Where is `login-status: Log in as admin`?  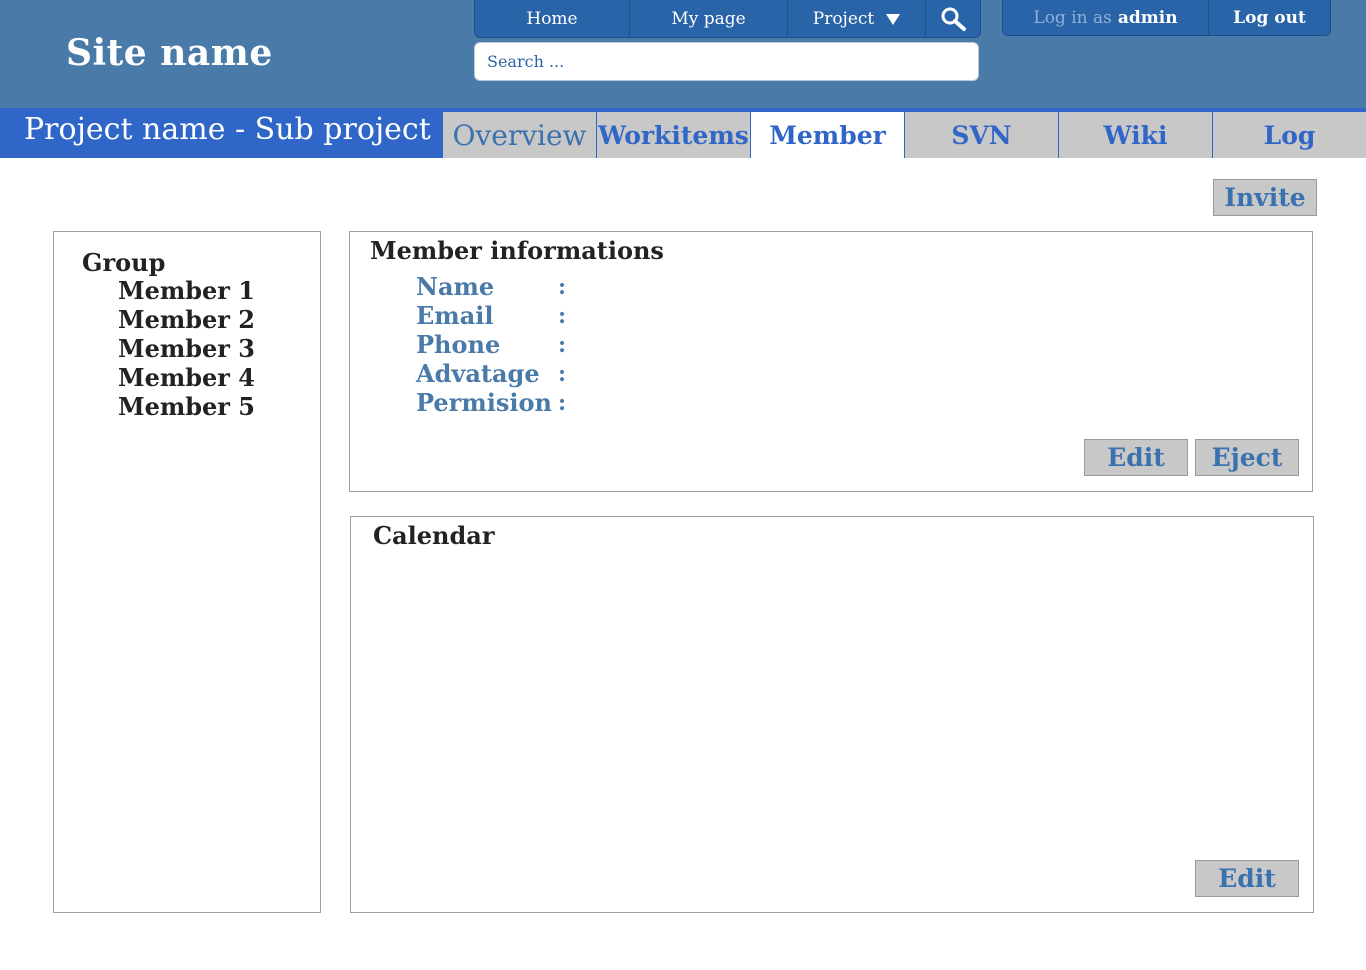
login-status: Log in as admin is located at coordinates (1106, 17).